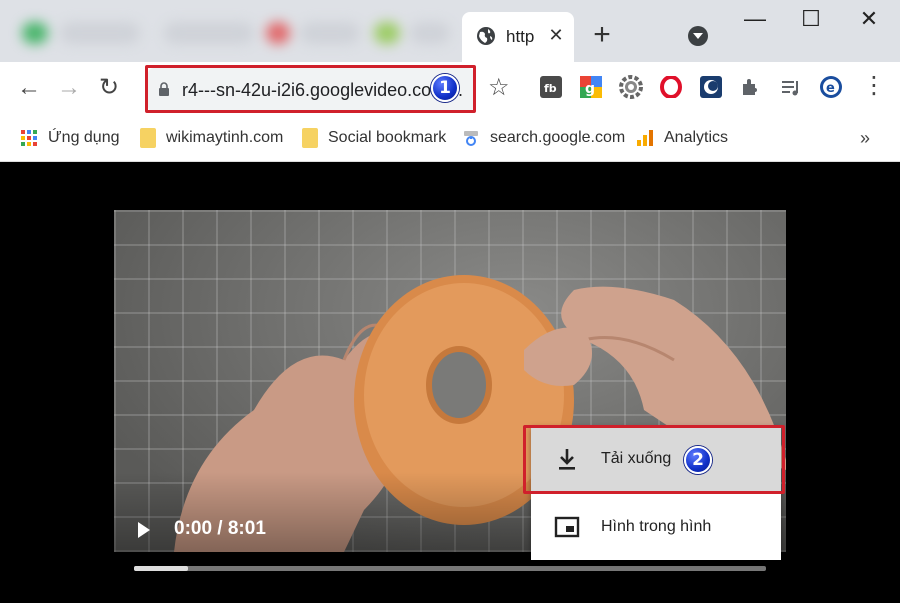  Describe the element at coordinates (161, 568) in the screenshot. I see `progress-fill` at that location.